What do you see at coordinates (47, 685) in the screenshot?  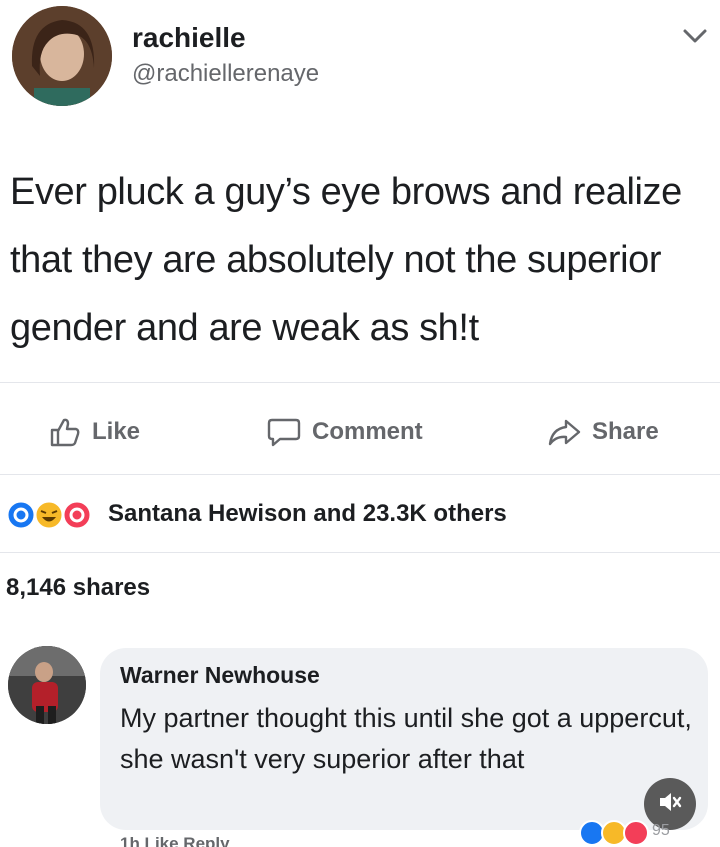 I see `commenter-avatar` at bounding box center [47, 685].